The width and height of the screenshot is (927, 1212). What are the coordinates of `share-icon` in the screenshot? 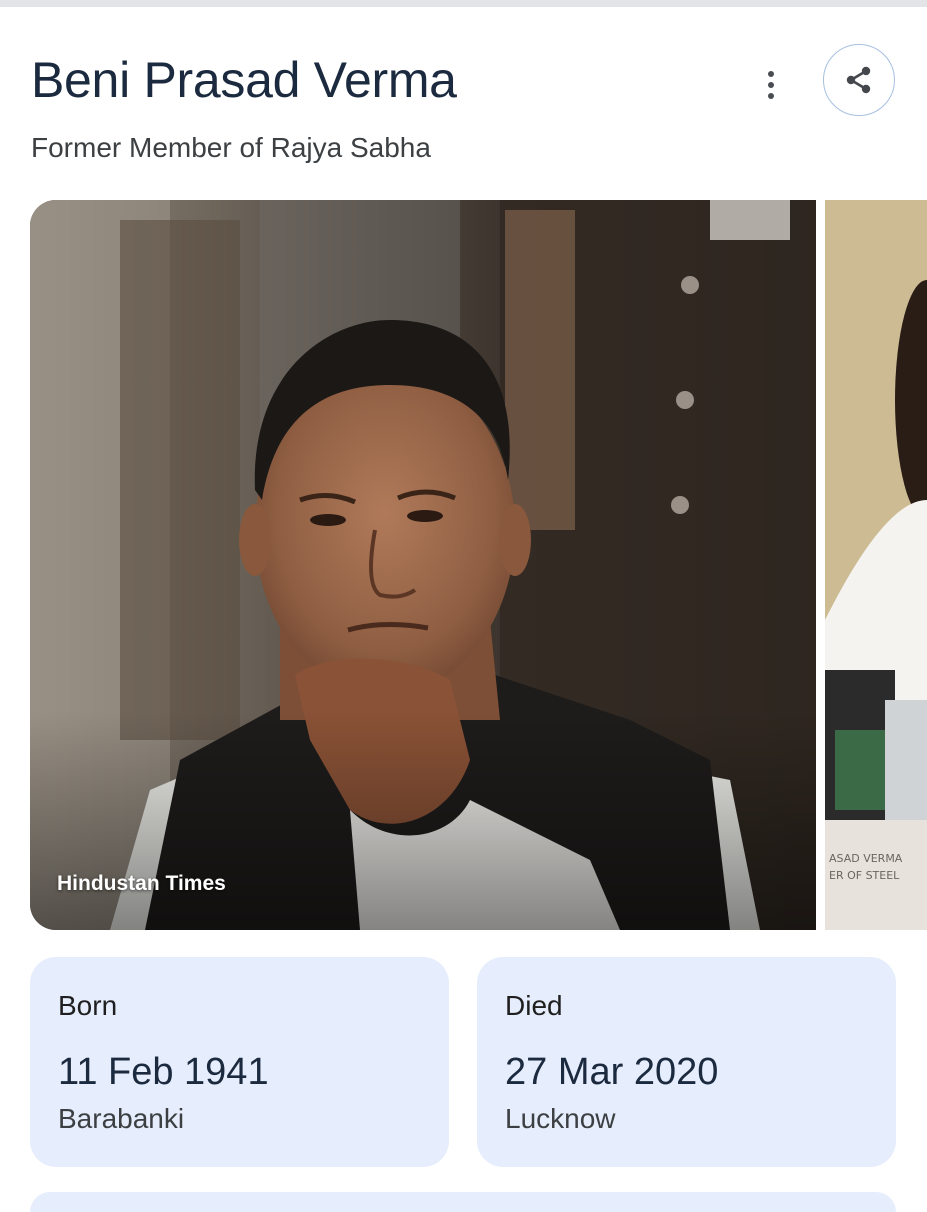 It's located at (858, 80).